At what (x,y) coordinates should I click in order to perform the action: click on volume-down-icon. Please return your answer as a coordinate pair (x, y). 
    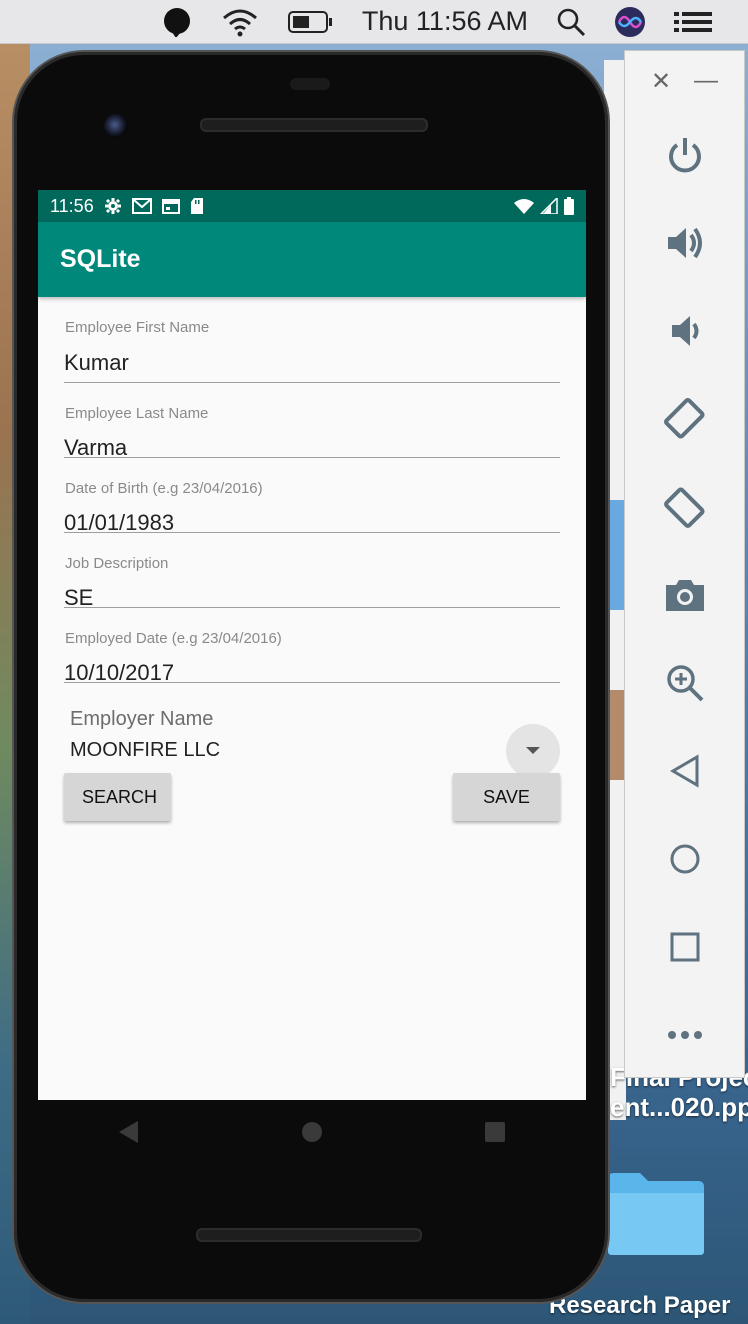
    Looking at the image, I should click on (684, 331).